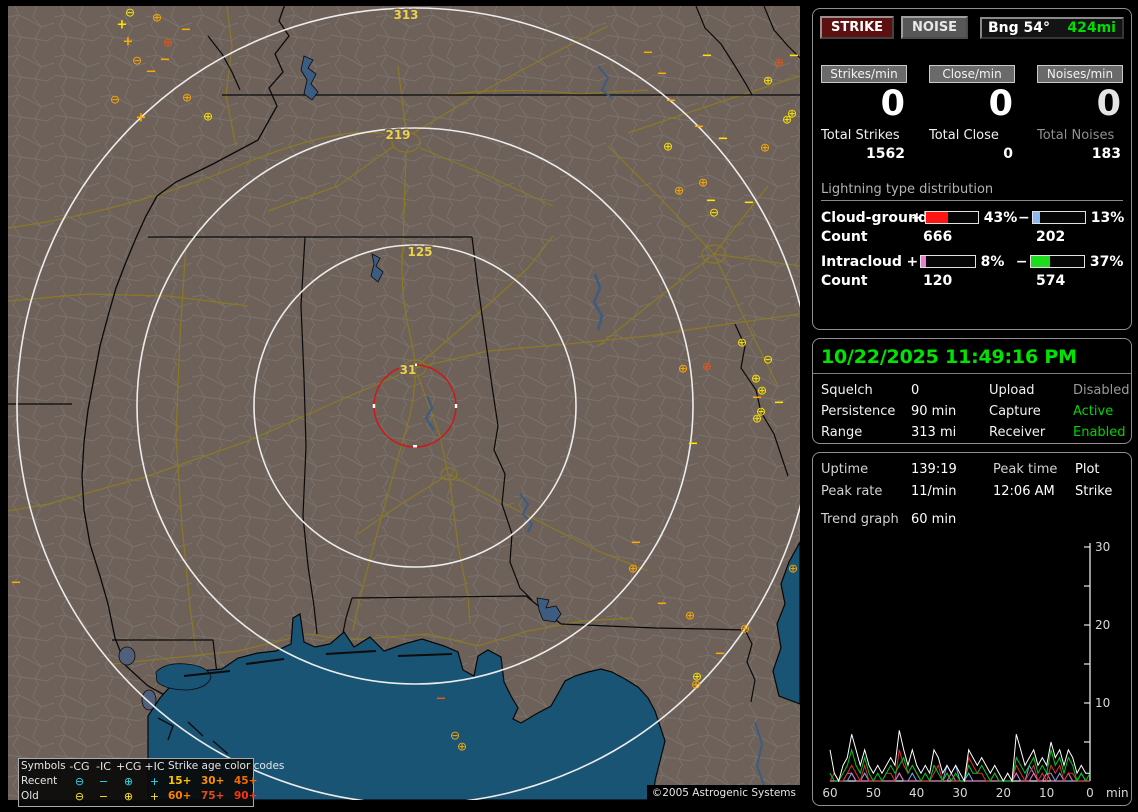 The width and height of the screenshot is (1138, 812). Describe the element at coordinates (30, 796) in the screenshot. I see `legend-row-old-label: Old` at that location.